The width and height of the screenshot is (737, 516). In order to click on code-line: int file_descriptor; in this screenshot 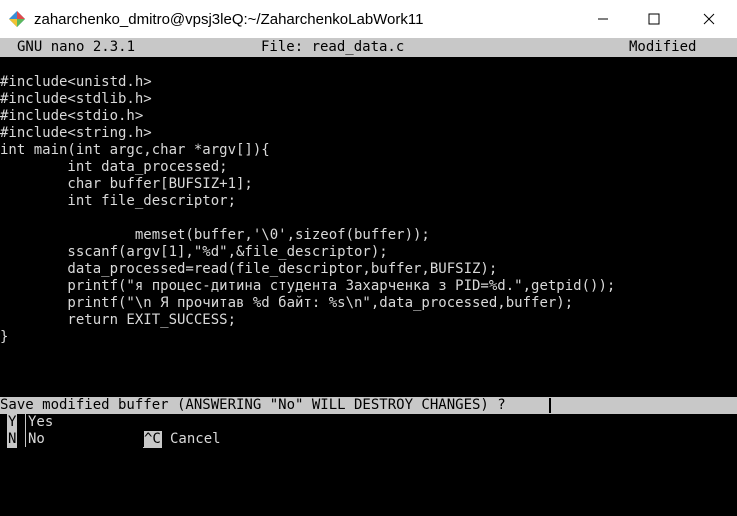, I will do `click(118, 201)`.